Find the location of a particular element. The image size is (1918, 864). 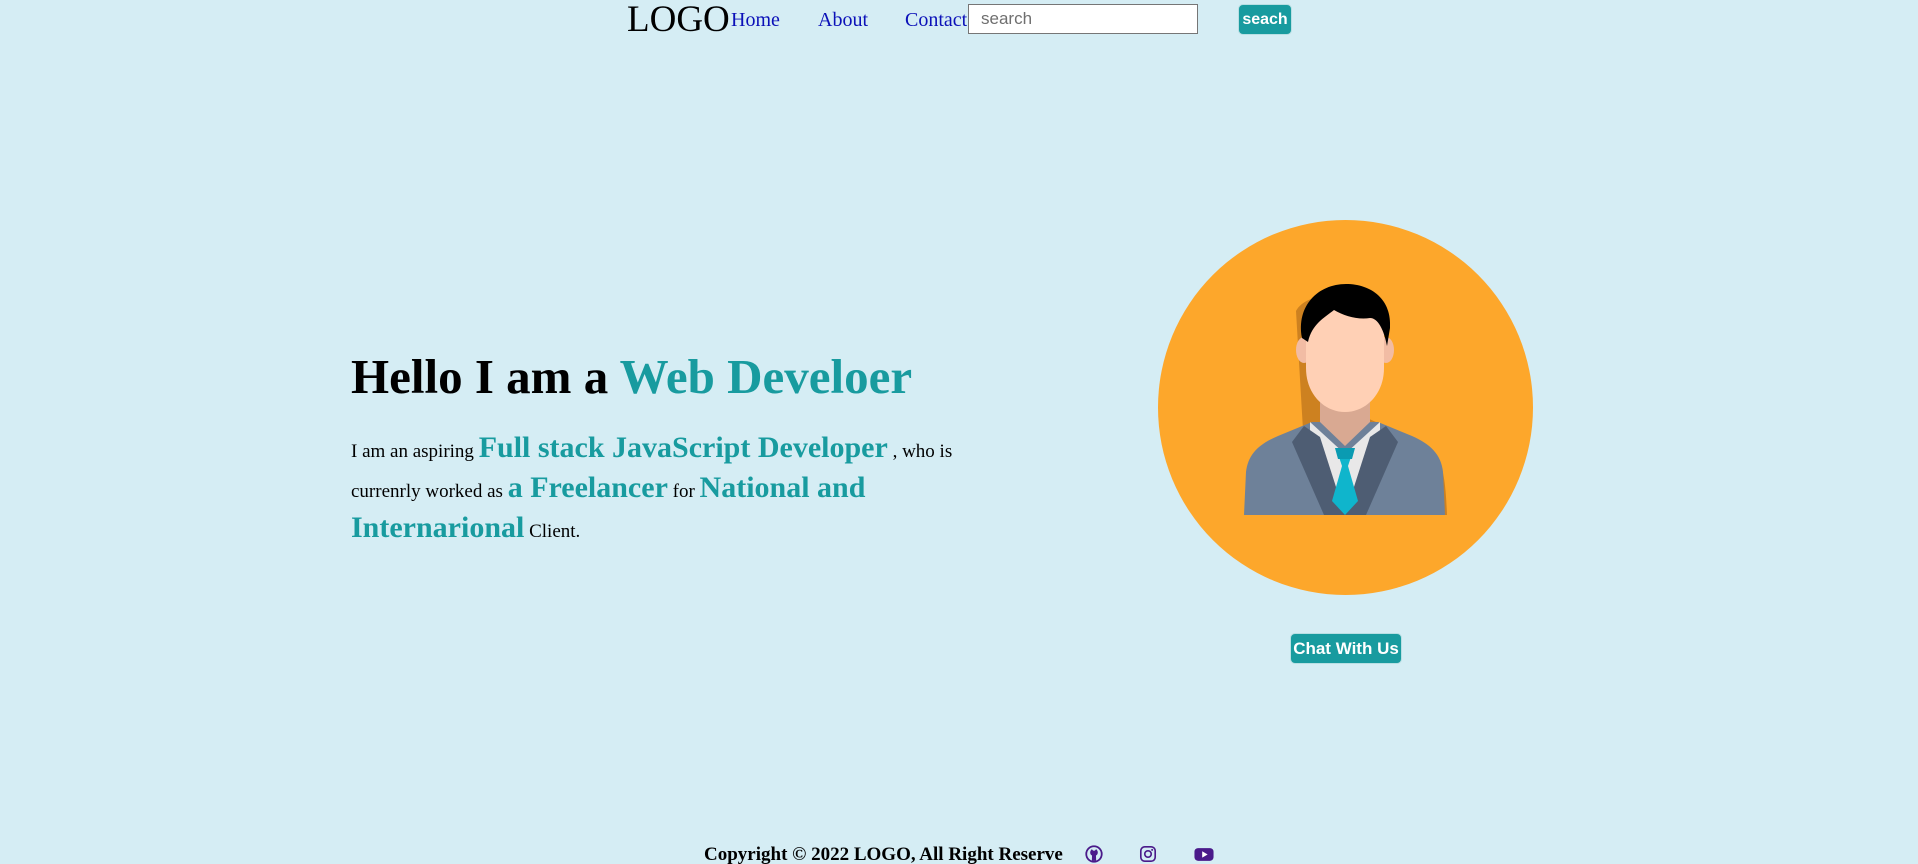

search-button: seach is located at coordinates (1265, 19).